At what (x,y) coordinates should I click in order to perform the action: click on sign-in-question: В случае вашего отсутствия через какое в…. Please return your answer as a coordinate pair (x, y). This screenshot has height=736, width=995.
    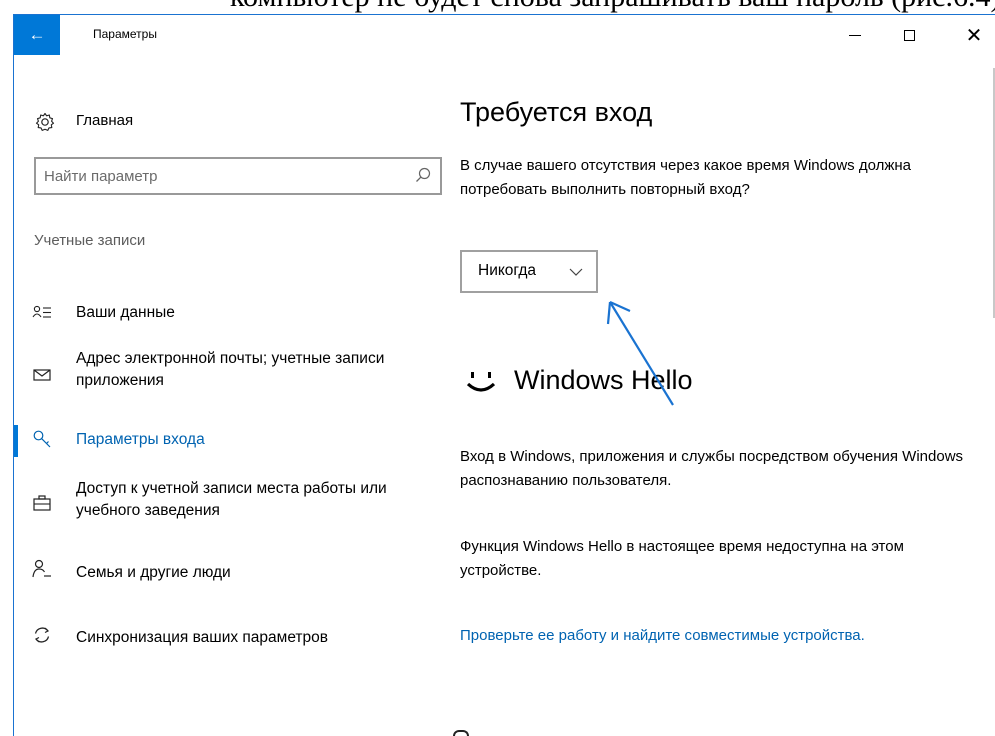
    Looking at the image, I should click on (686, 177).